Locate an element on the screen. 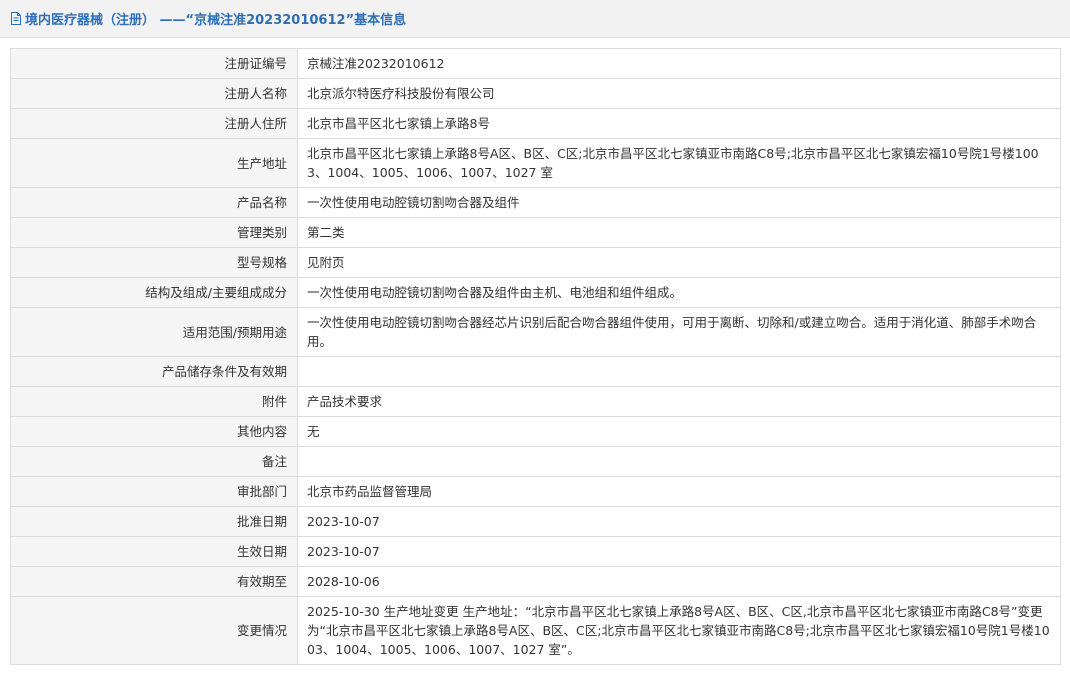  document-icon is located at coordinates (16, 18).